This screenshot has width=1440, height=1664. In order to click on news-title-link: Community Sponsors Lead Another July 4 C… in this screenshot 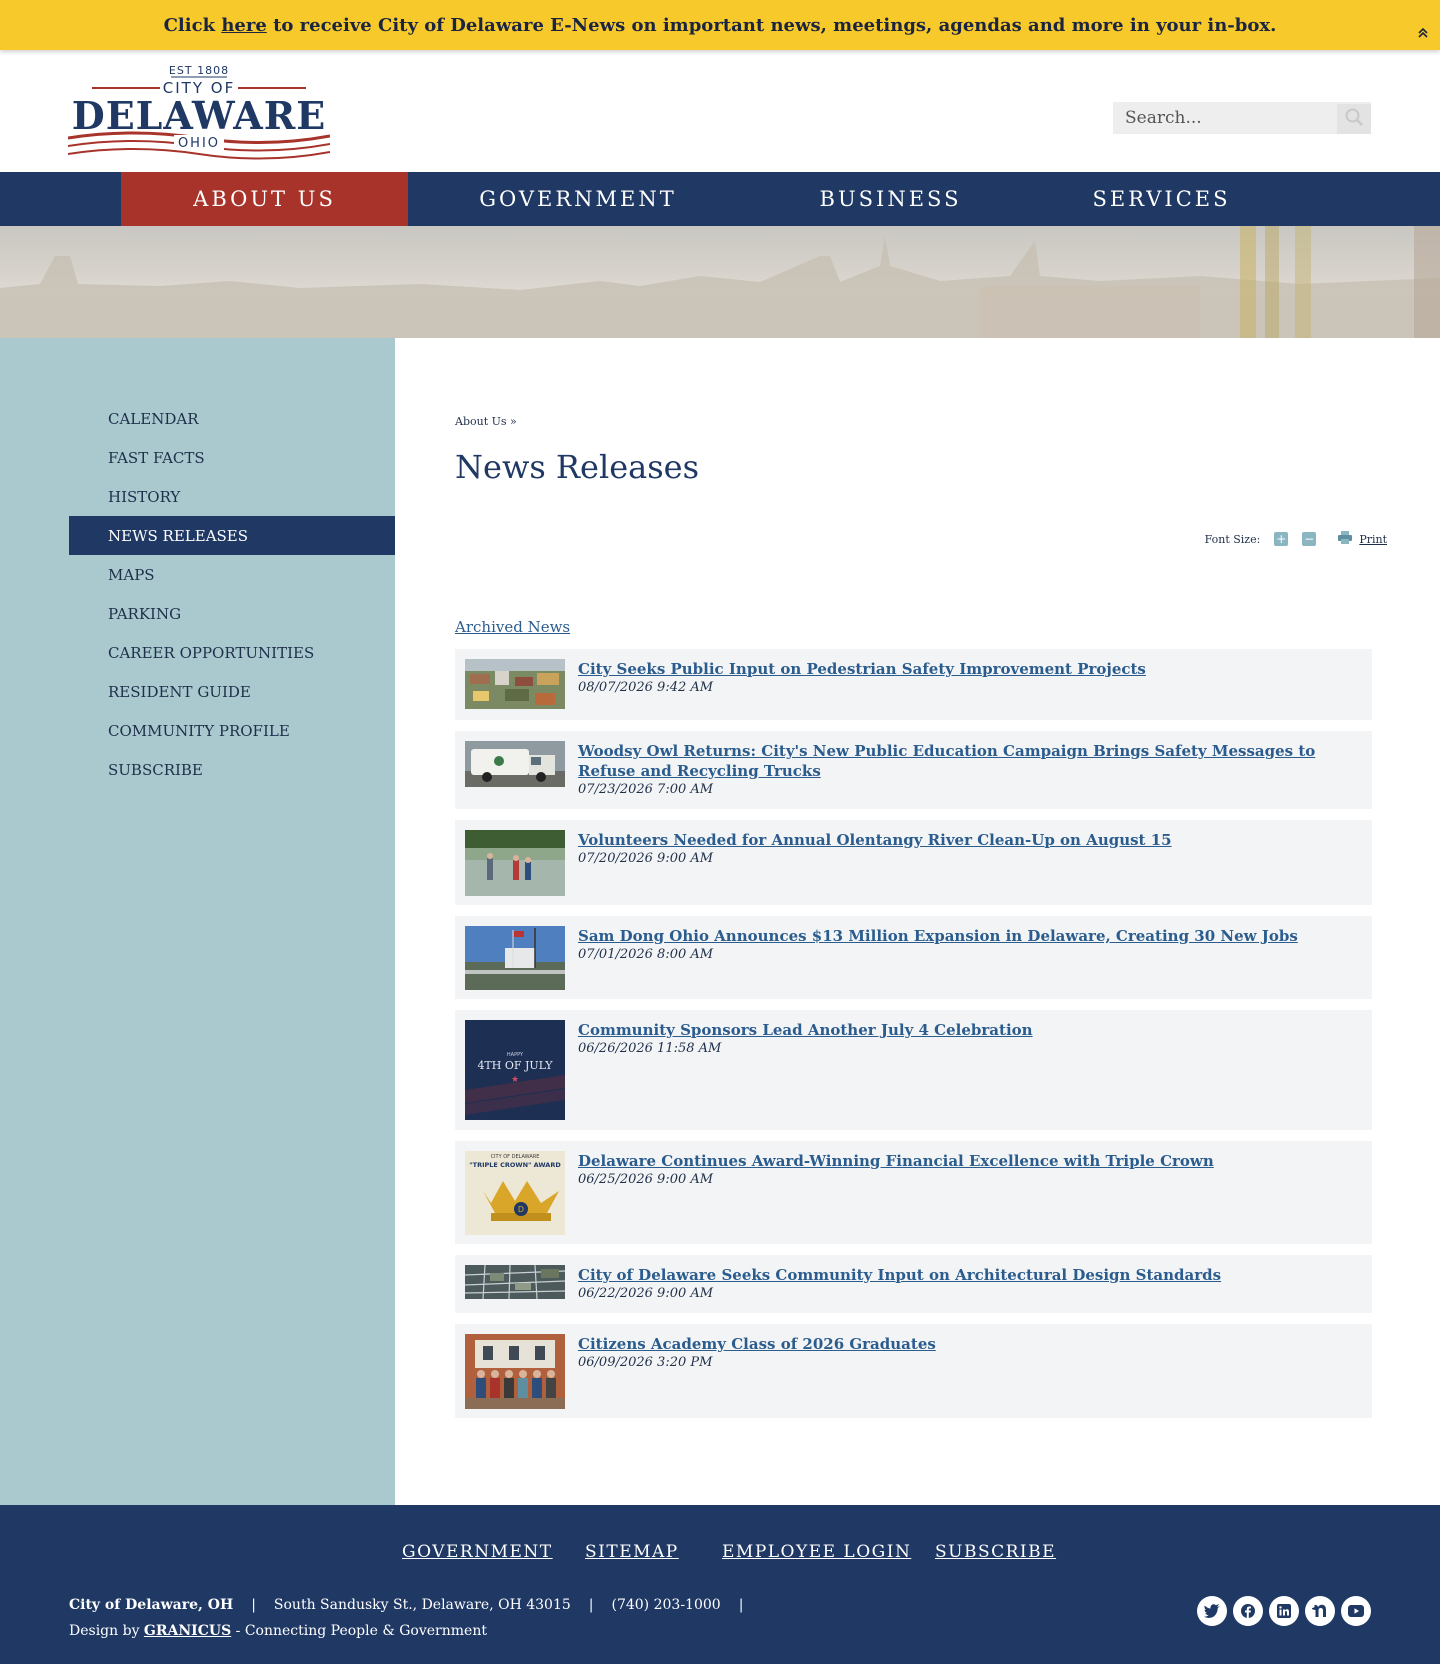, I will do `click(960, 1030)`.